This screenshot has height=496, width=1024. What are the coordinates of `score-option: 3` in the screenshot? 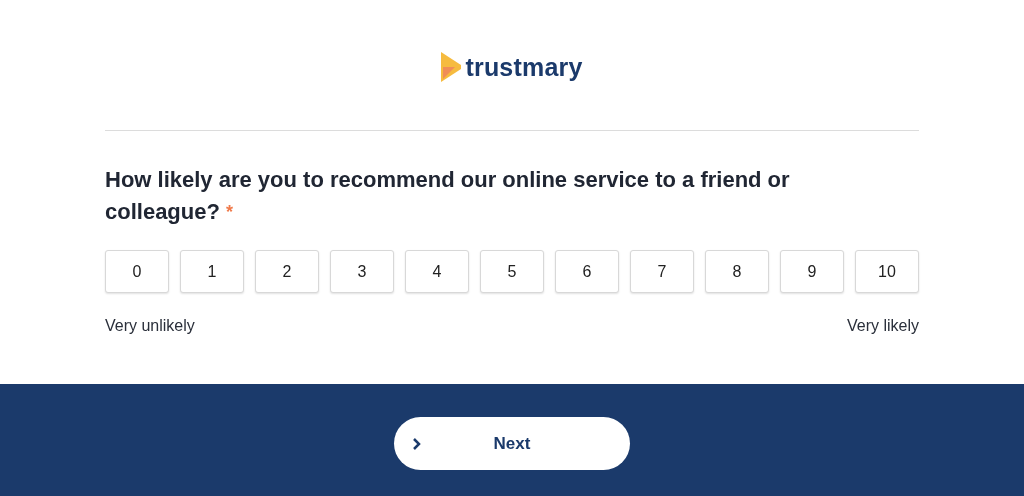 It's located at (362, 271).